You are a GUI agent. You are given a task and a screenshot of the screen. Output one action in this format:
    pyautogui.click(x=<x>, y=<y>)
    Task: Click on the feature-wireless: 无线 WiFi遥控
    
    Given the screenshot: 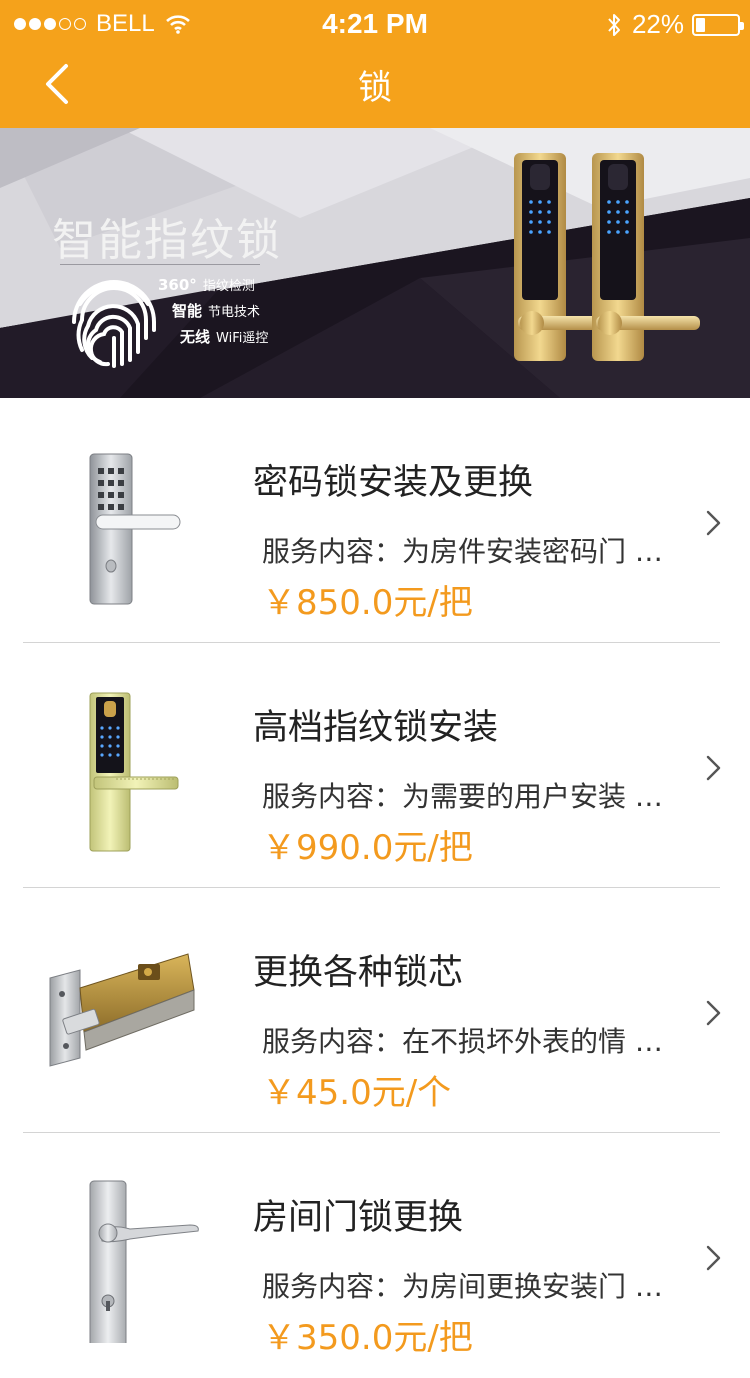 What is the action you would take?
    pyautogui.click(x=224, y=337)
    